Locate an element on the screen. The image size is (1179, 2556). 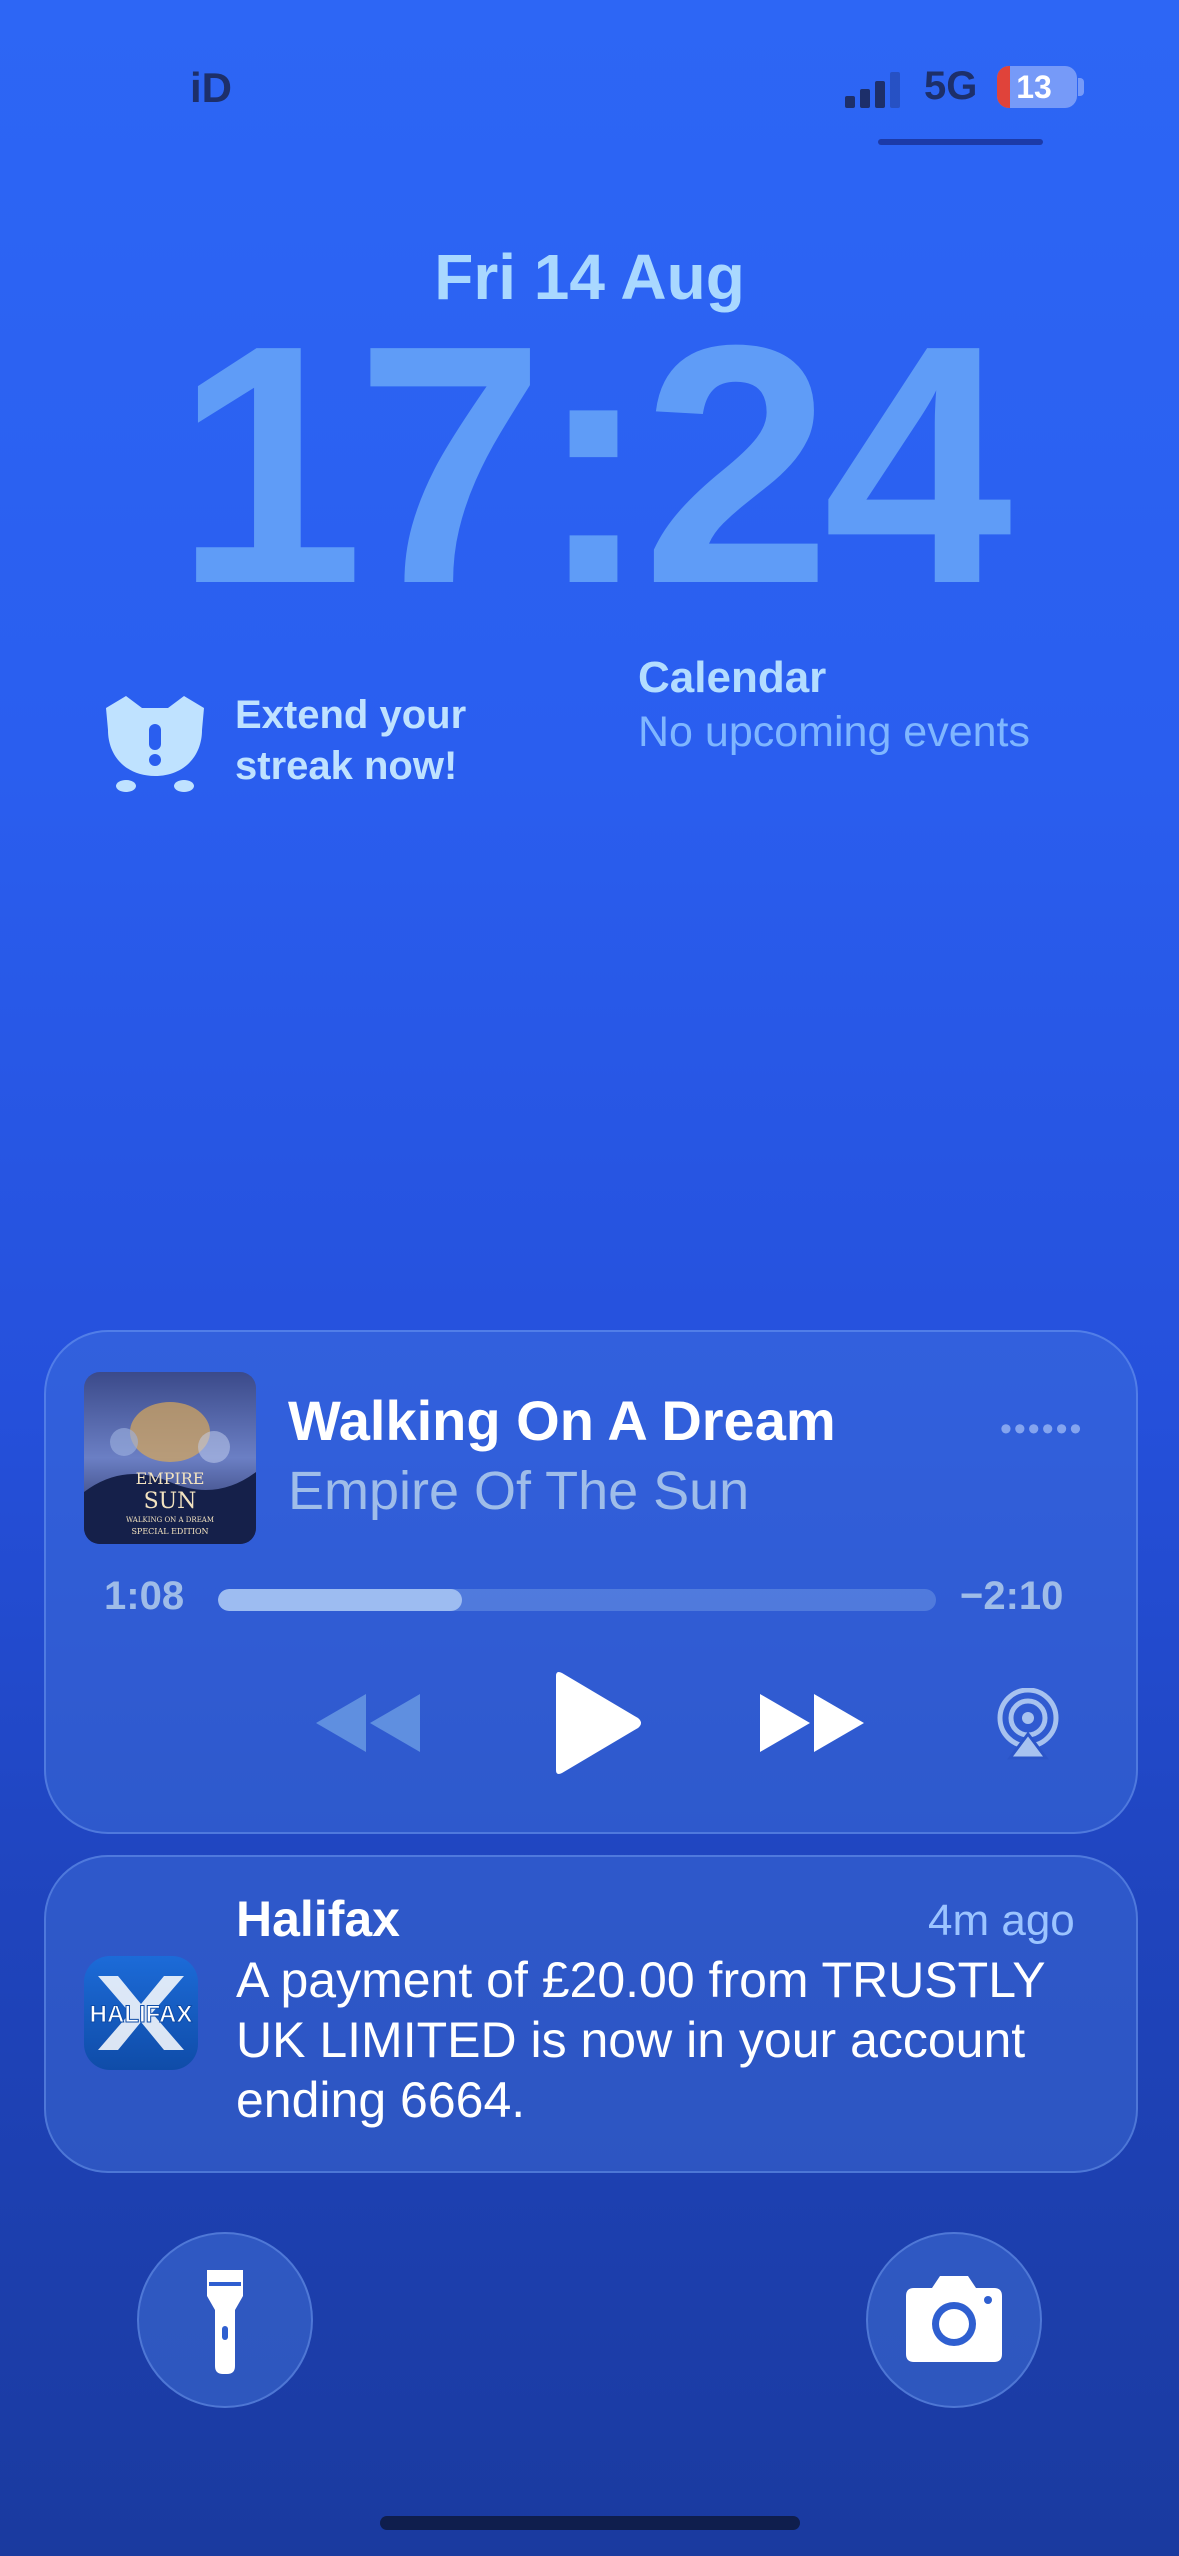
artist-name: Empire Of The Sun is located at coordinates (519, 1491).